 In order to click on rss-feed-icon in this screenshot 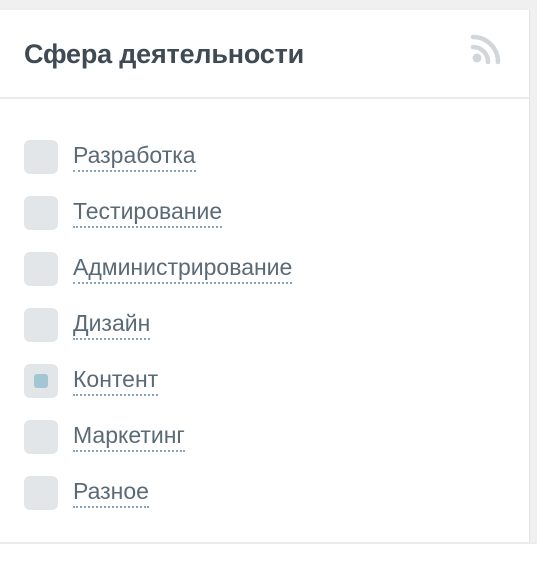, I will do `click(486, 49)`.